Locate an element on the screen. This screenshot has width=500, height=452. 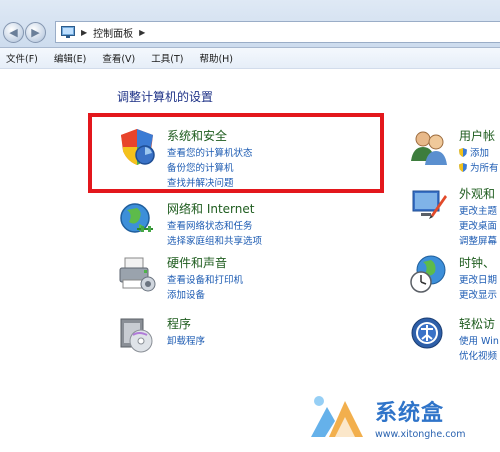
watermark: 系统盒 www.xitonghe.com is located at coordinates (402, 419).